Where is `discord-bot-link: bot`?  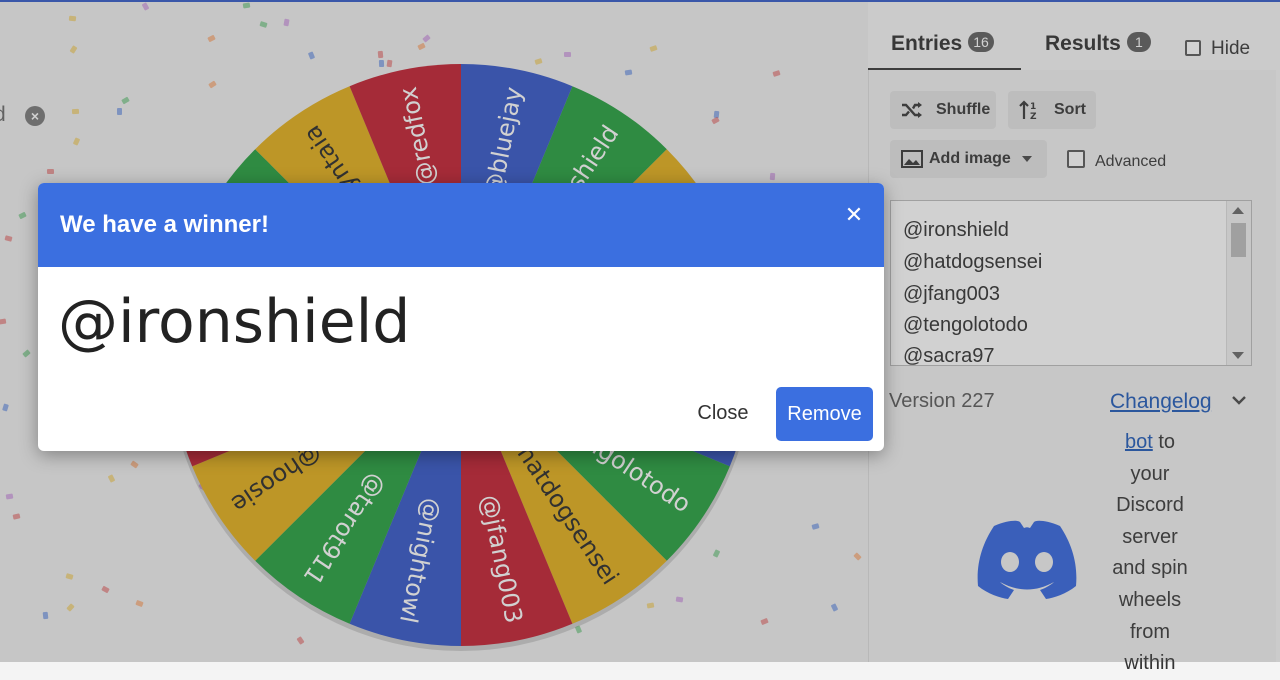
discord-bot-link: bot is located at coordinates (1139, 442).